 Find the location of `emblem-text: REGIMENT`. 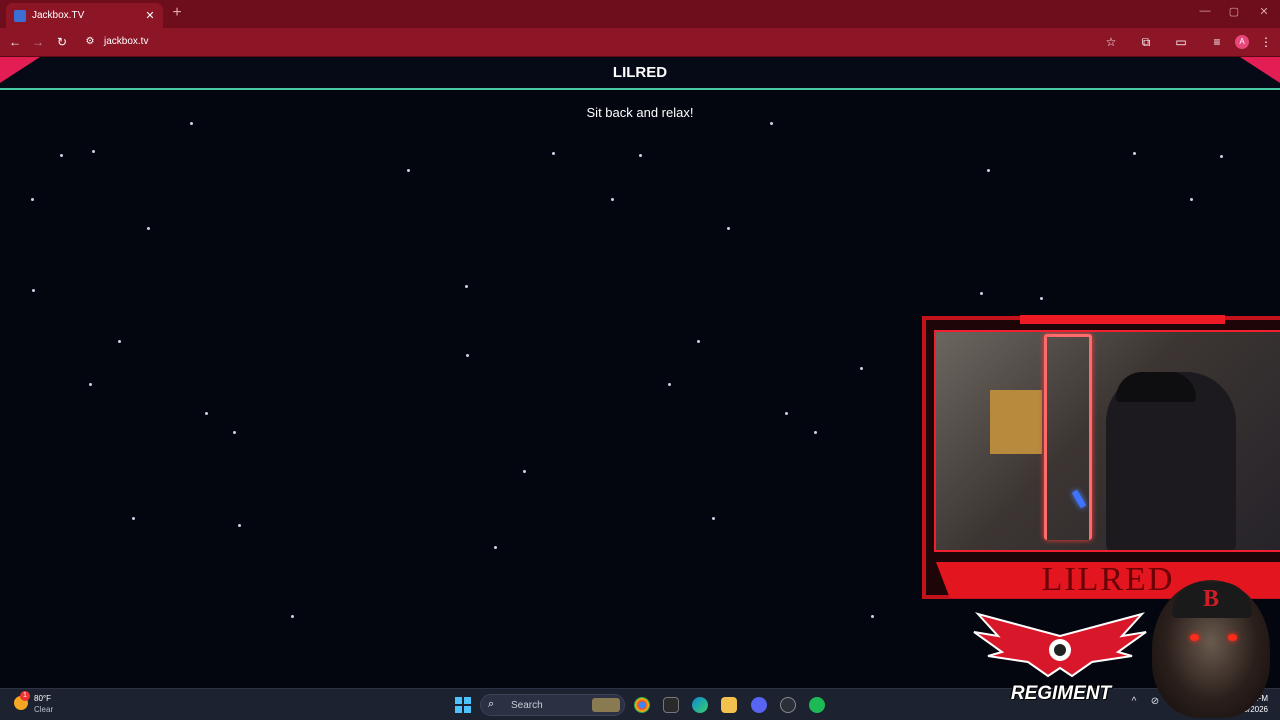

emblem-text: REGIMENT is located at coordinates (1061, 693).